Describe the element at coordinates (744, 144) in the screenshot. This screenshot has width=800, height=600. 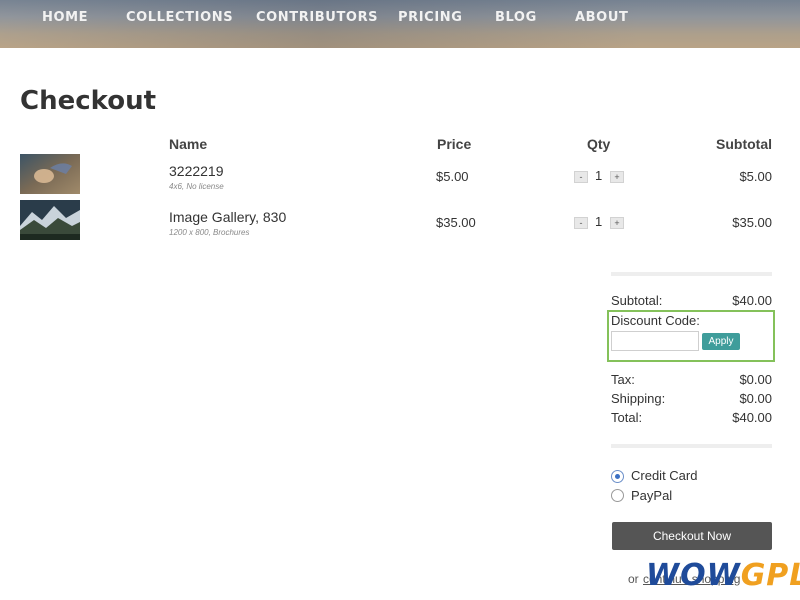
I see `header-subtotal: Subtotal` at that location.